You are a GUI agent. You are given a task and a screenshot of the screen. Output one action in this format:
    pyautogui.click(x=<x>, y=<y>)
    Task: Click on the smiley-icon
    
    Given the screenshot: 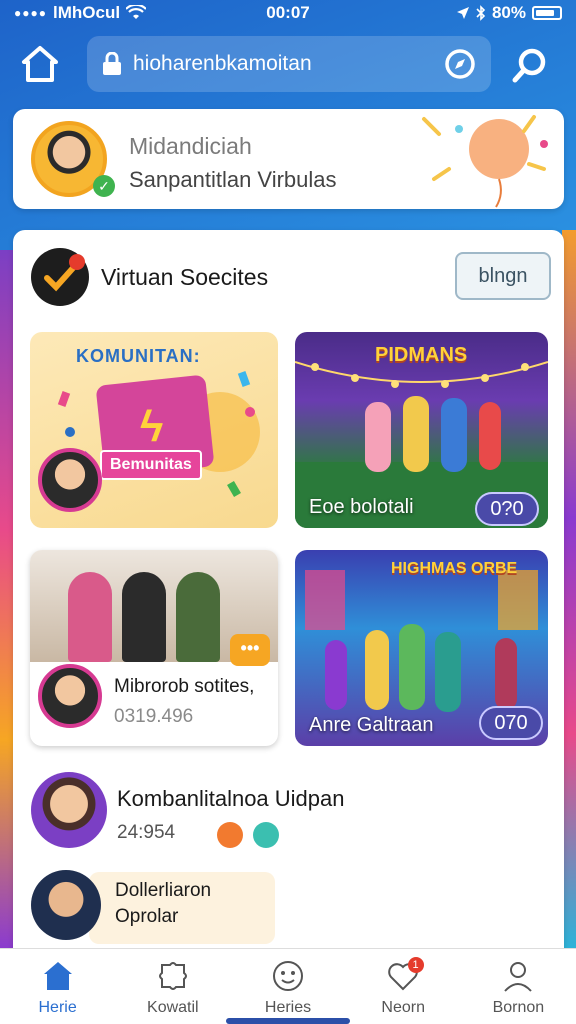 What is the action you would take?
    pyautogui.click(x=288, y=976)
    